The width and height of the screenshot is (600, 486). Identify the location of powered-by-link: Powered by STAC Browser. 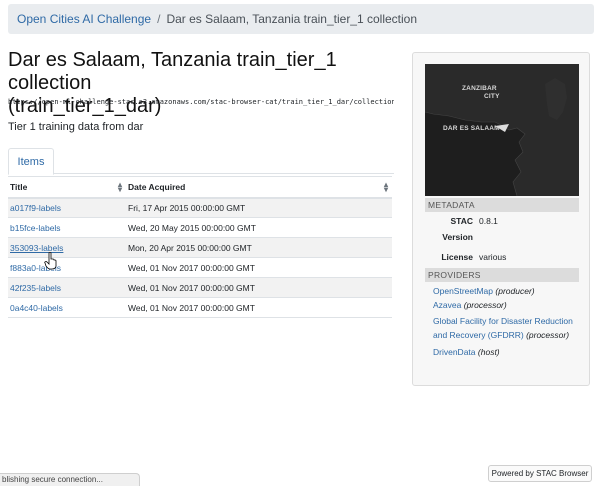
(540, 473).